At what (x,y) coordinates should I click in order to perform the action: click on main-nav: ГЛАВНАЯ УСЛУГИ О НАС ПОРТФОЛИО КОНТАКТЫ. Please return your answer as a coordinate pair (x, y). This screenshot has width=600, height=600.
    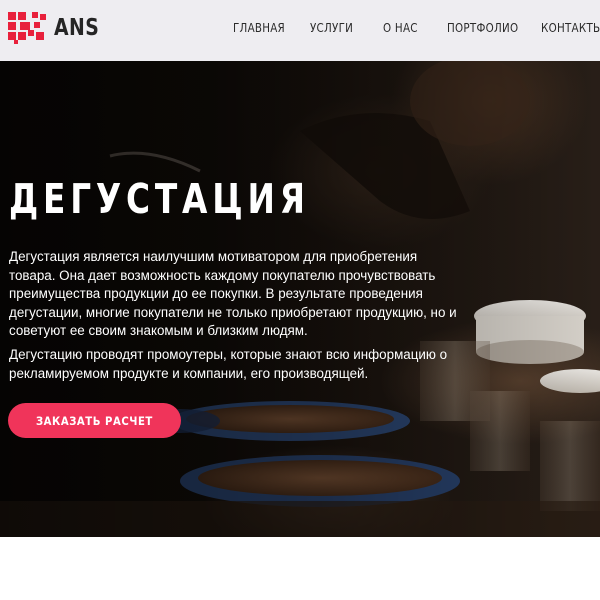
    Looking at the image, I should click on (300, 30).